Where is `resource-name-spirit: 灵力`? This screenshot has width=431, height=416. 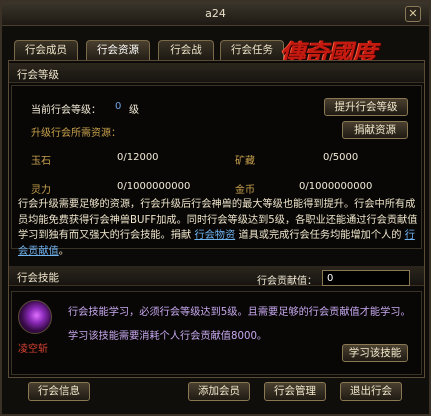
resource-name-spirit: 灵力 is located at coordinates (41, 190).